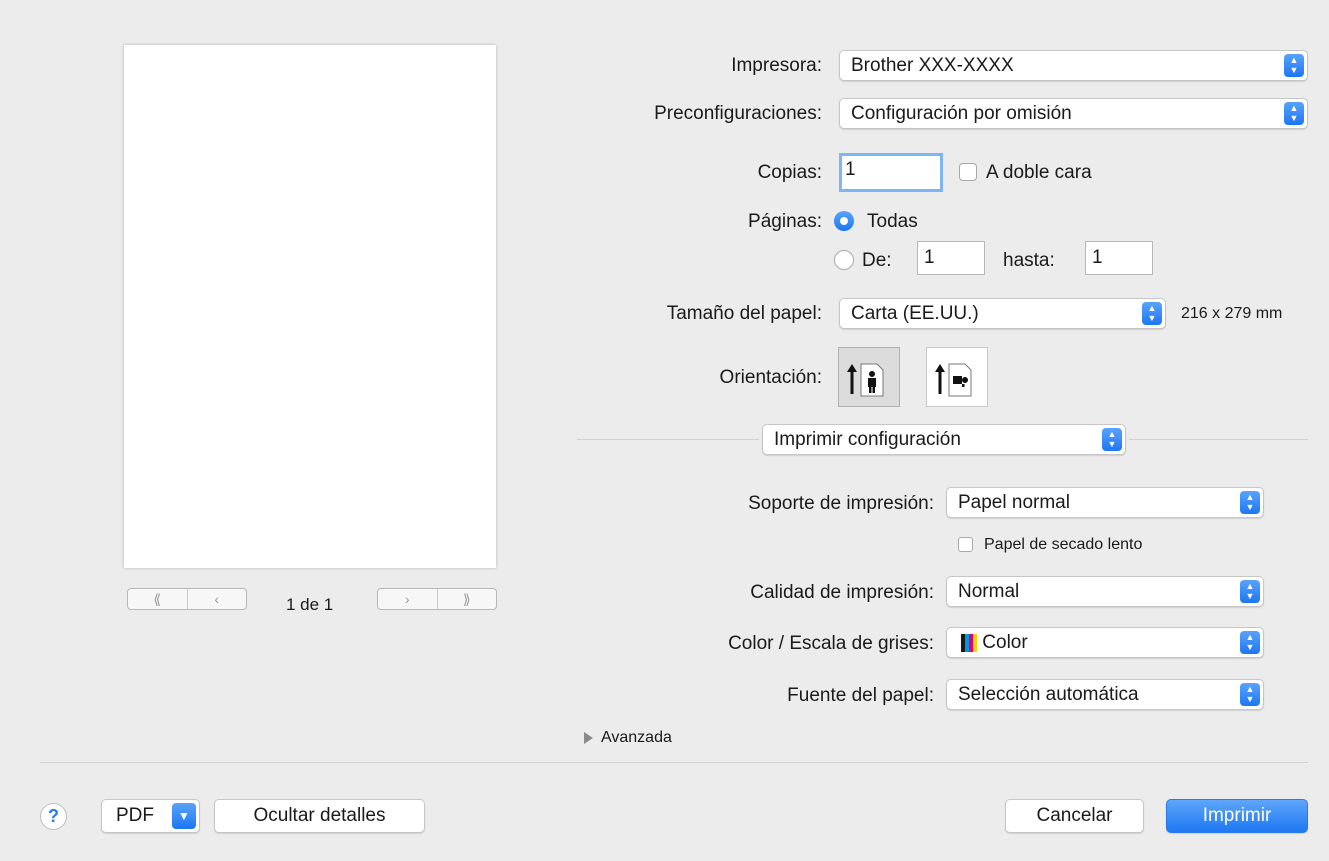 This screenshot has width=1329, height=861. Describe the element at coordinates (588, 738) in the screenshot. I see `disclosure-triangle-icon` at that location.